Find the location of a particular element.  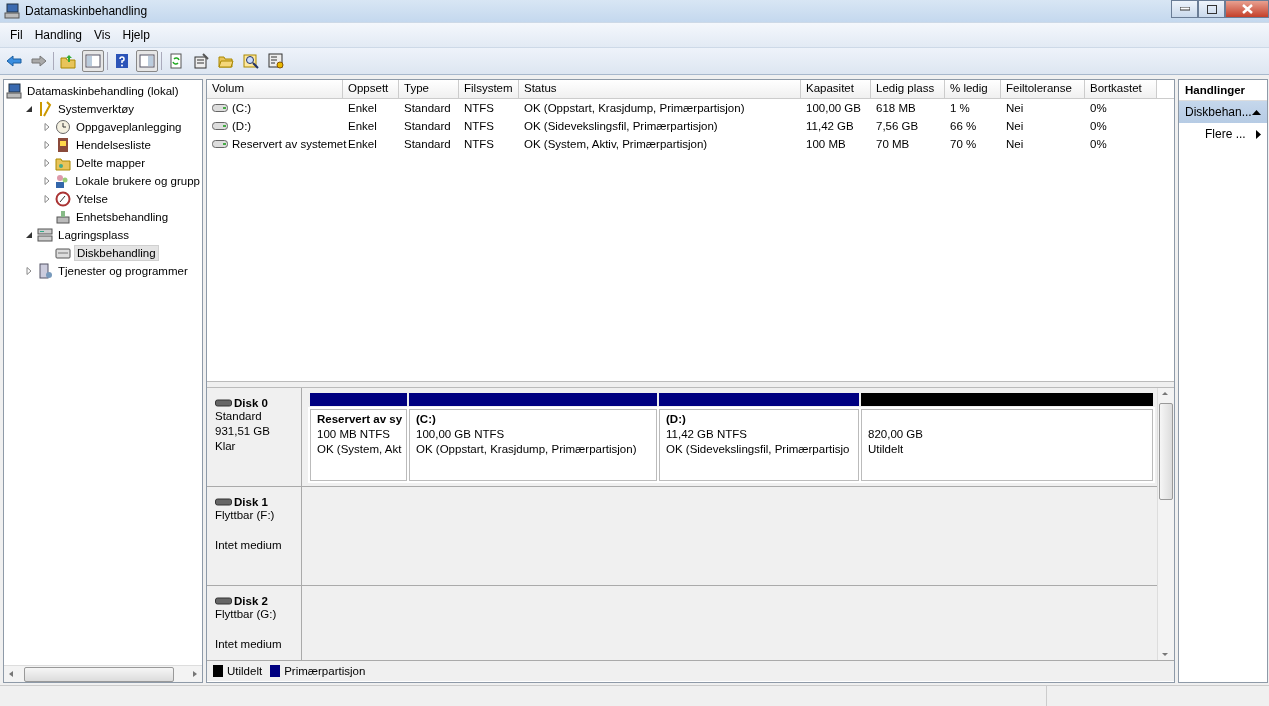

table-cell: 1 % is located at coordinates (960, 108).